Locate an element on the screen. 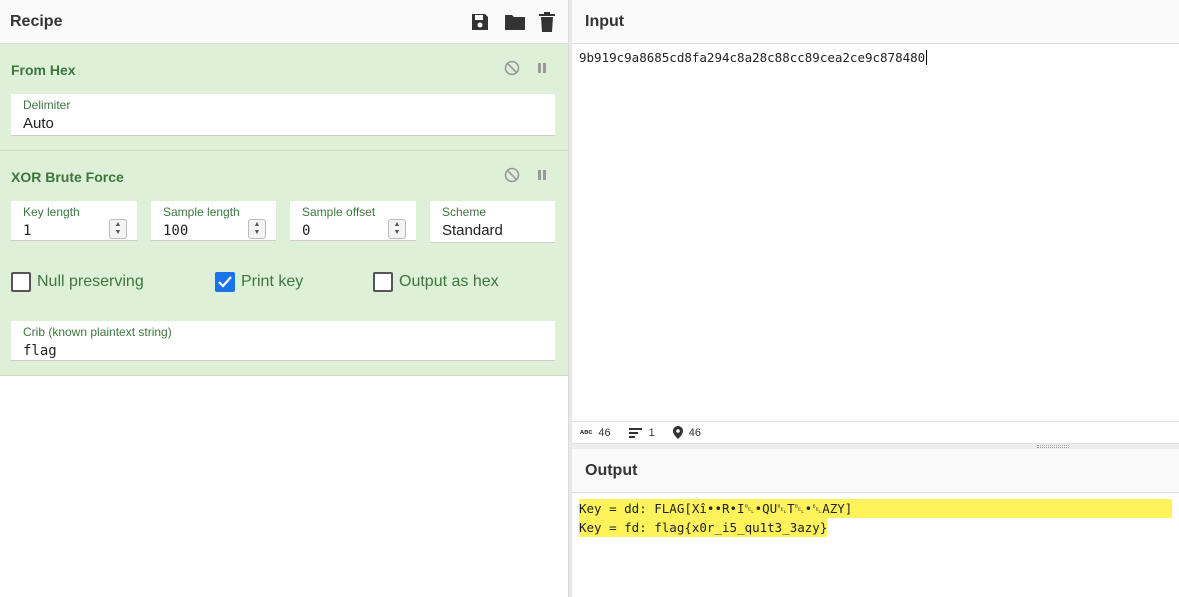  print-key-box is located at coordinates (225, 282).